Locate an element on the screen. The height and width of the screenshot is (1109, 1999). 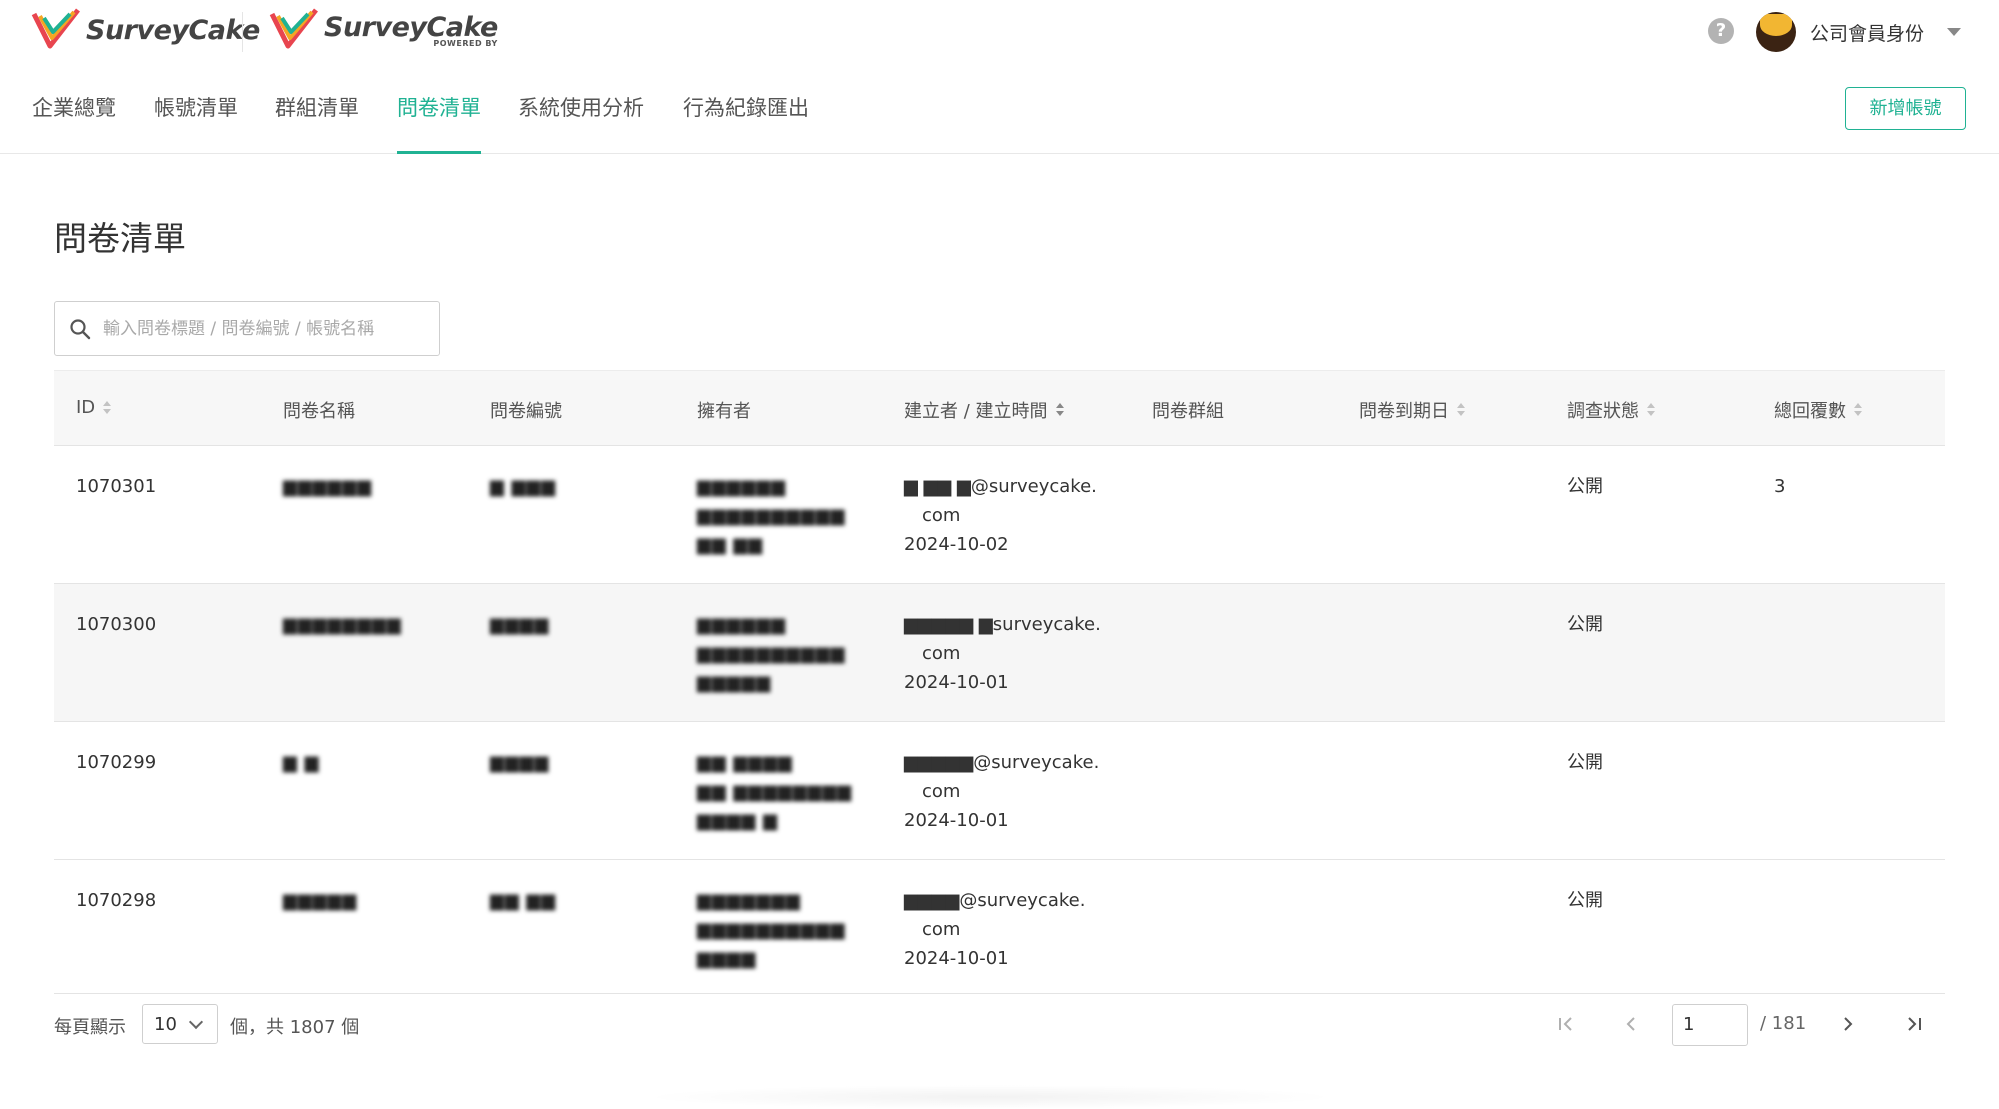
next-page-glyph is located at coordinates (1848, 1024).